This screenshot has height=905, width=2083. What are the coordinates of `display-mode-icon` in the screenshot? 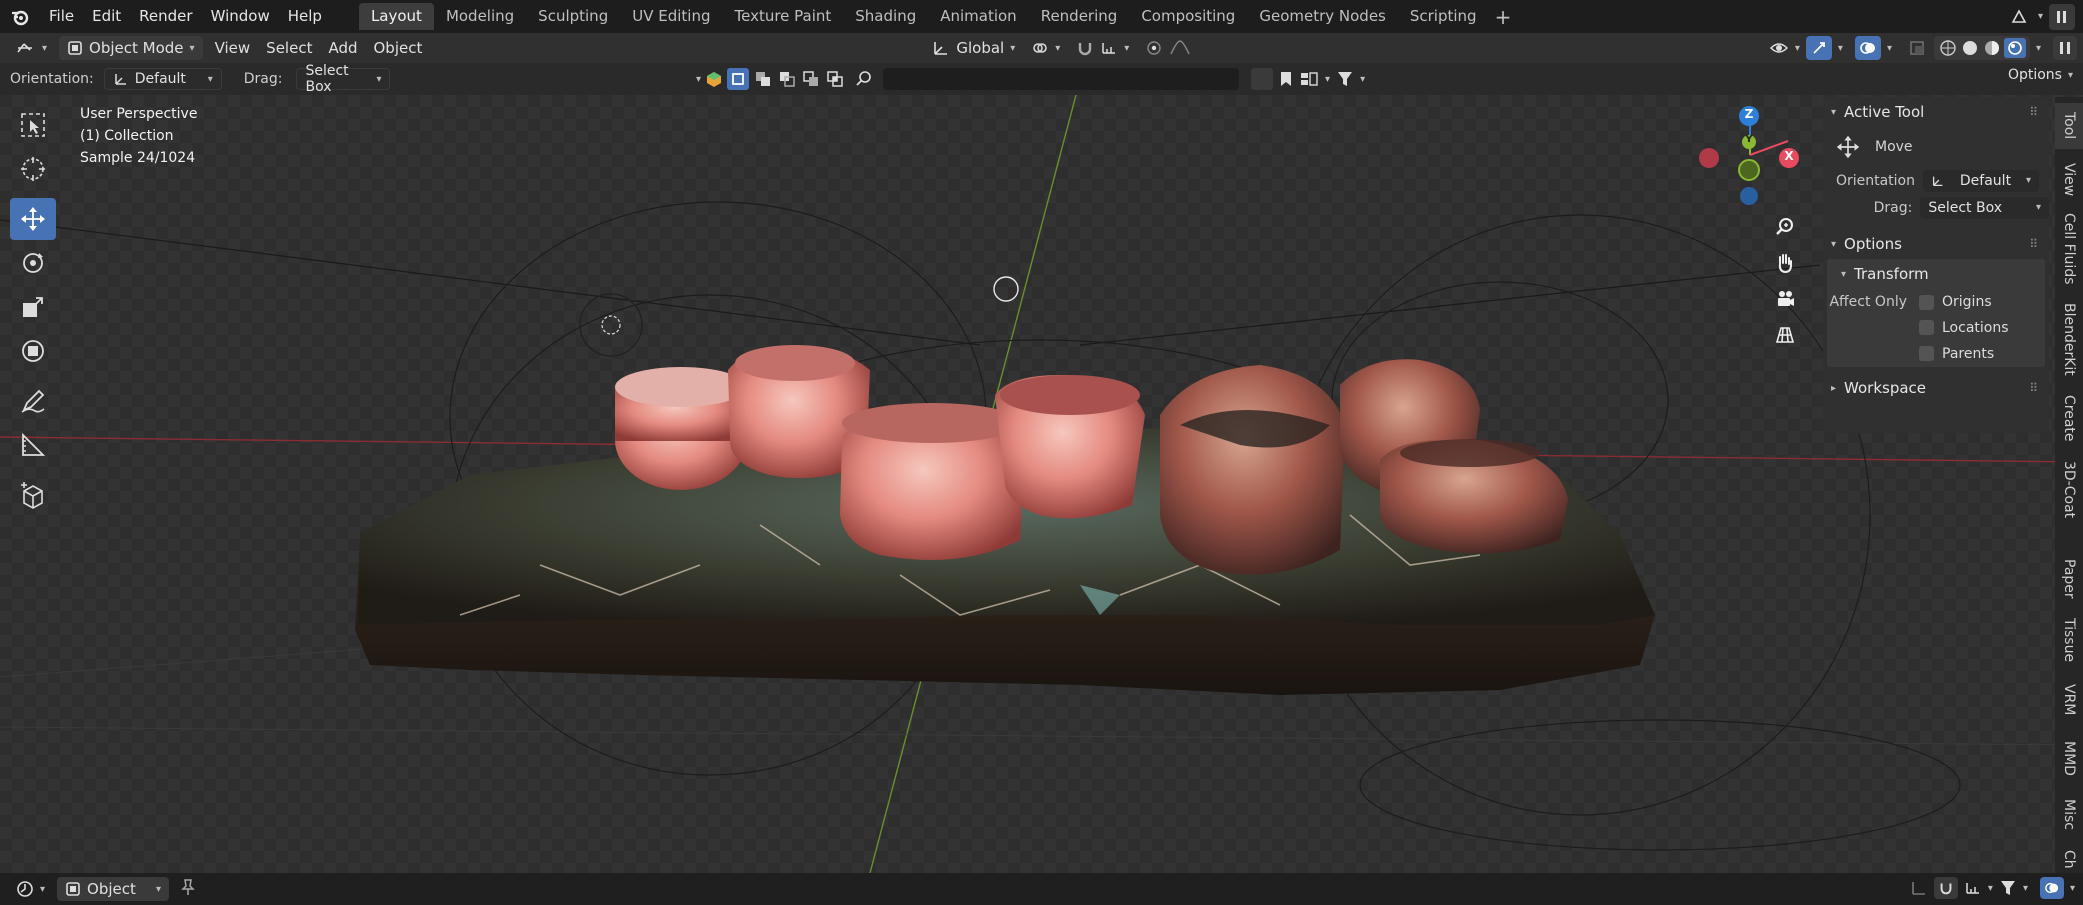 It's located at (1309, 79).